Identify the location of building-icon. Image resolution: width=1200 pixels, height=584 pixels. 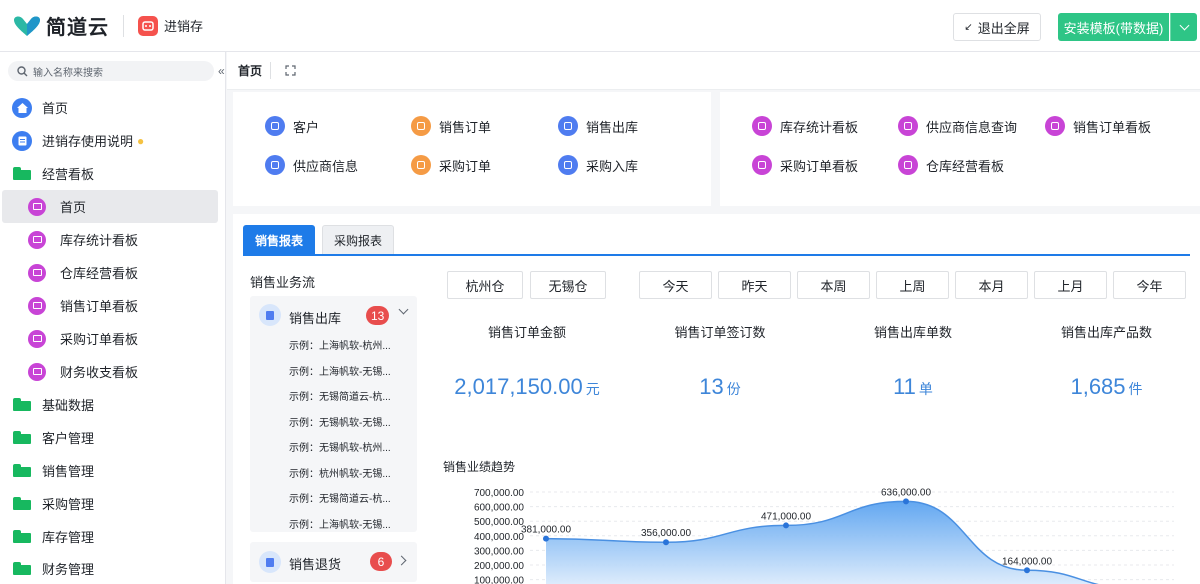
(908, 126).